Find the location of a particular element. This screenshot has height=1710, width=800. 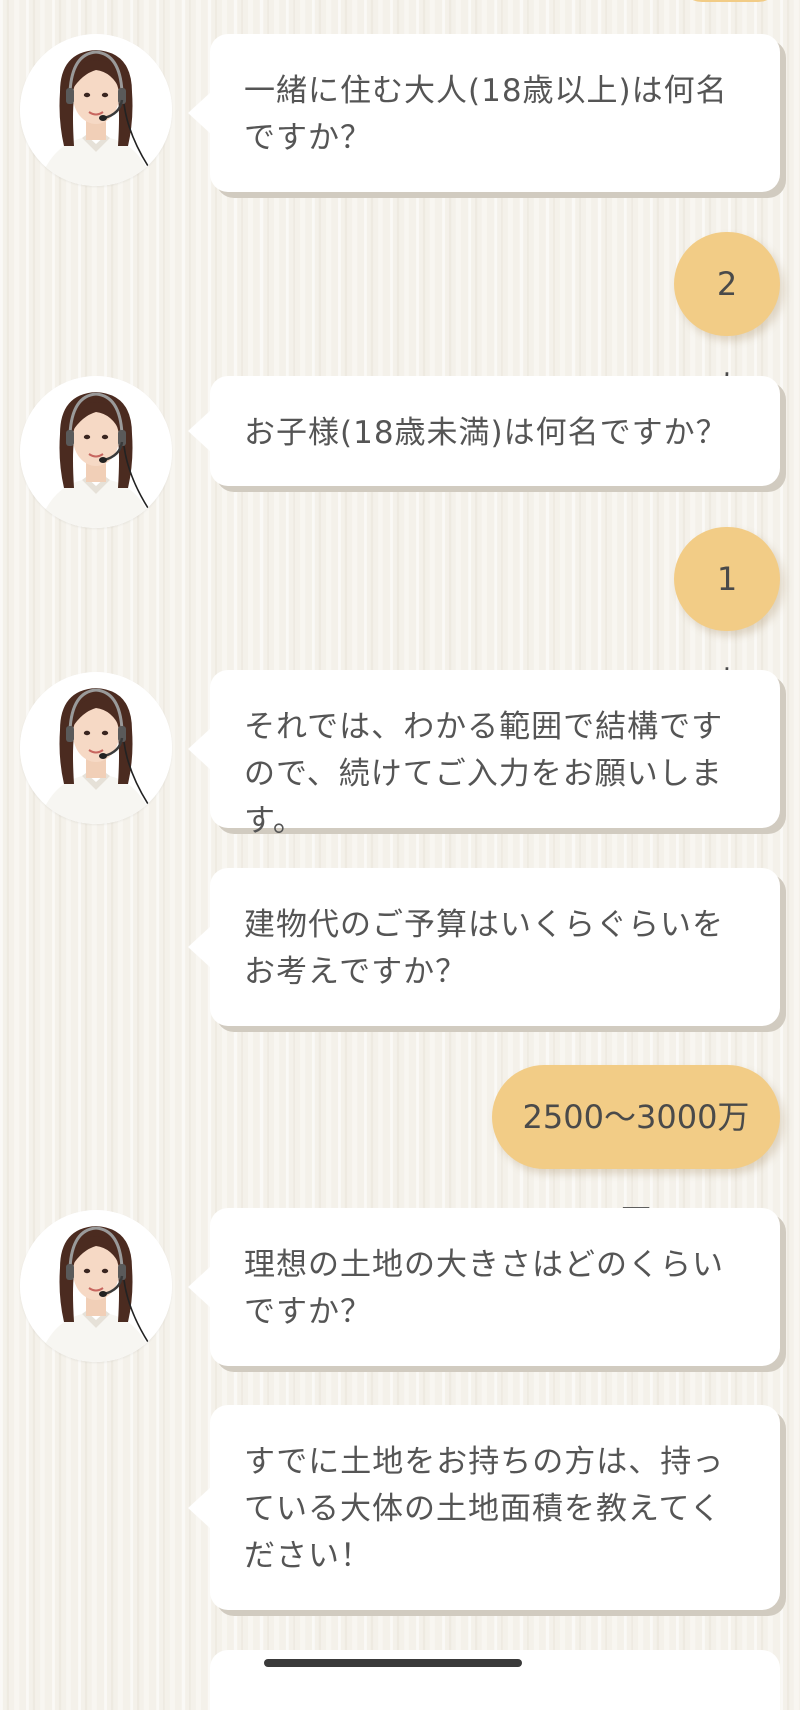

question-adults-text: 一緒に住む大人(18歳以上)は何名ですか？ is located at coordinates (486, 114).